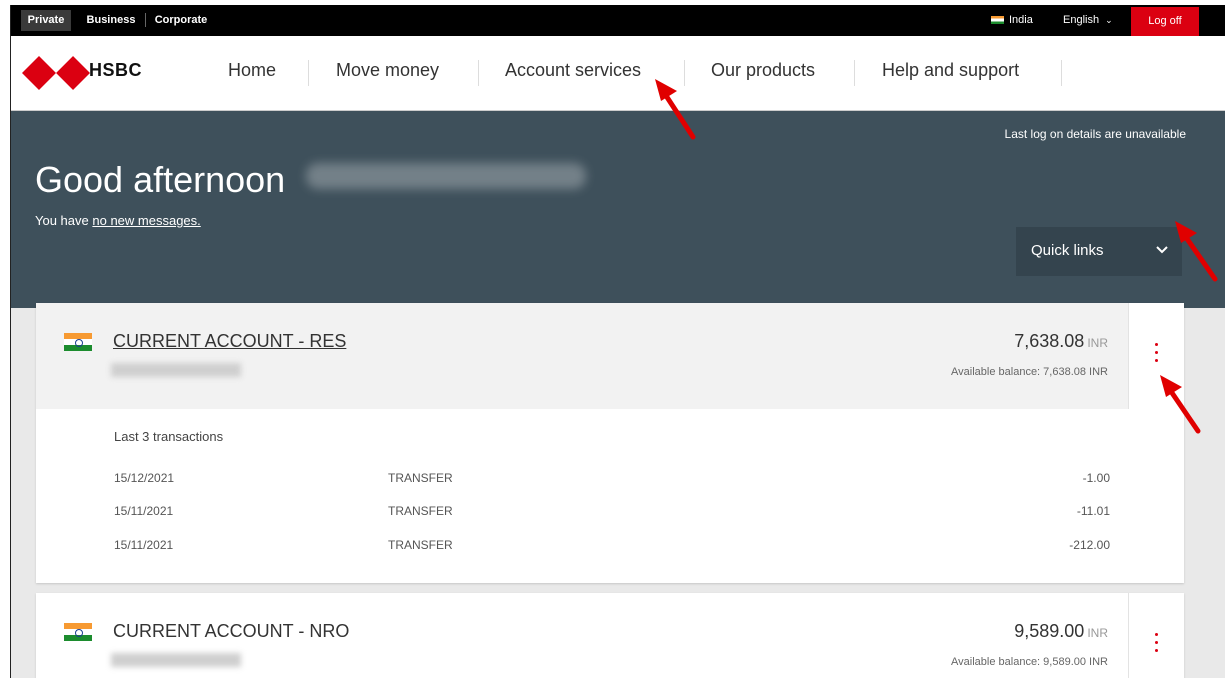 The width and height of the screenshot is (1225, 678). I want to click on balance-amount: 9,589.00, so click(1049, 631).